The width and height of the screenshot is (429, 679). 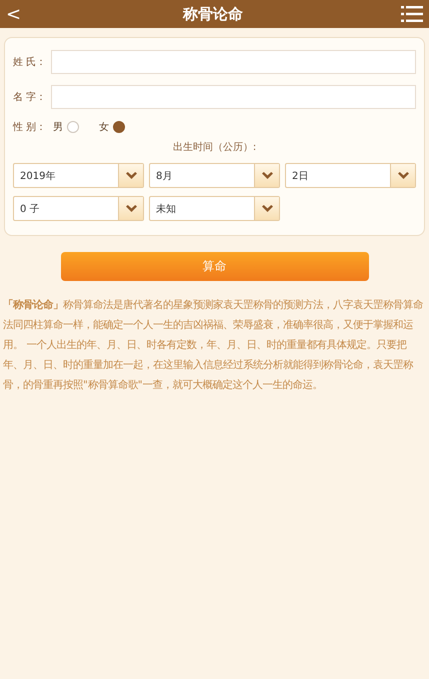 I want to click on surname-label: 姓 氏：, so click(x=30, y=62).